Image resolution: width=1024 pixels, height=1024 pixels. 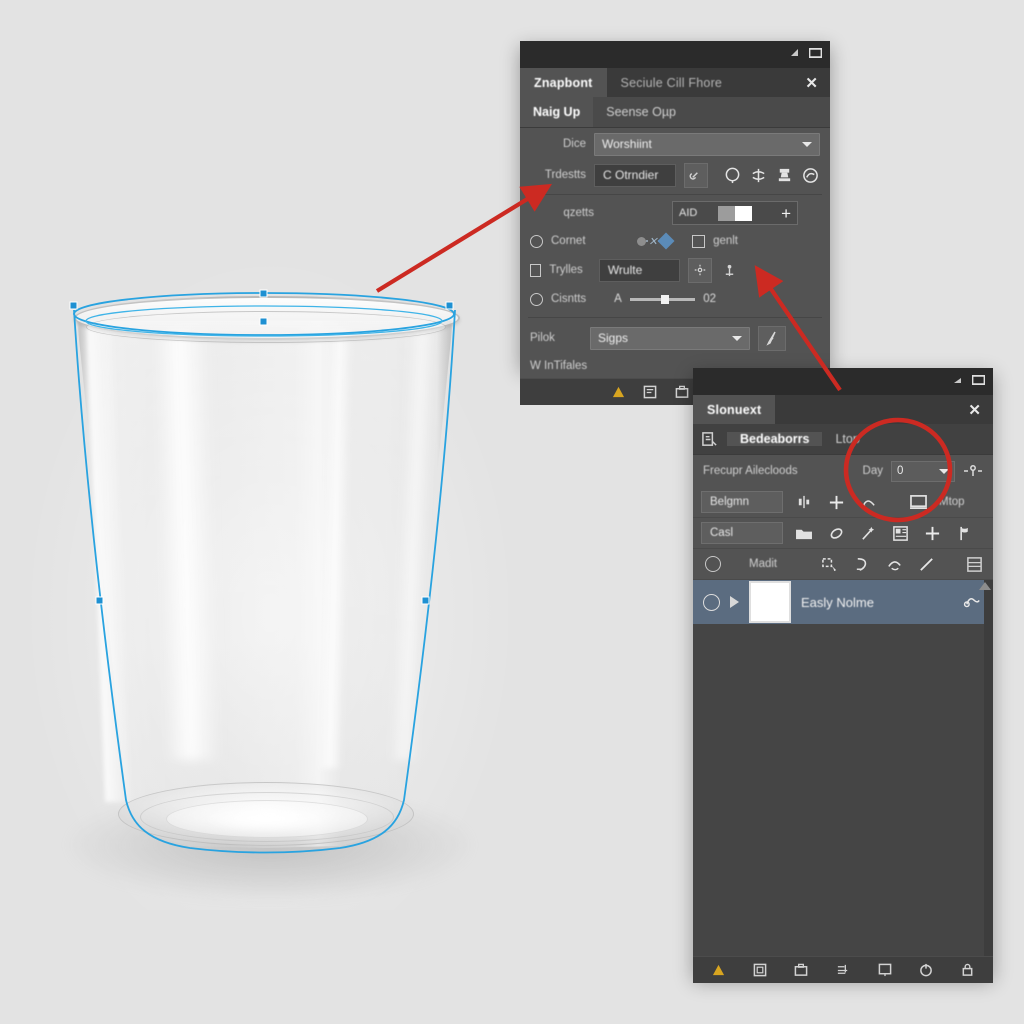 What do you see at coordinates (670, 338) in the screenshot?
I see `panel1-pilot-combo: Sigps` at bounding box center [670, 338].